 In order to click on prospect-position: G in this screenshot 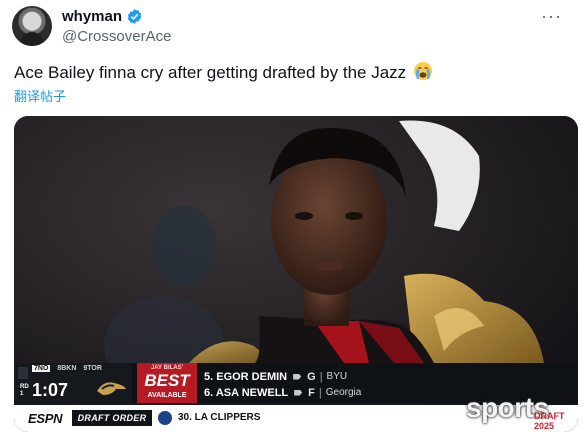, I will do `click(311, 376)`.